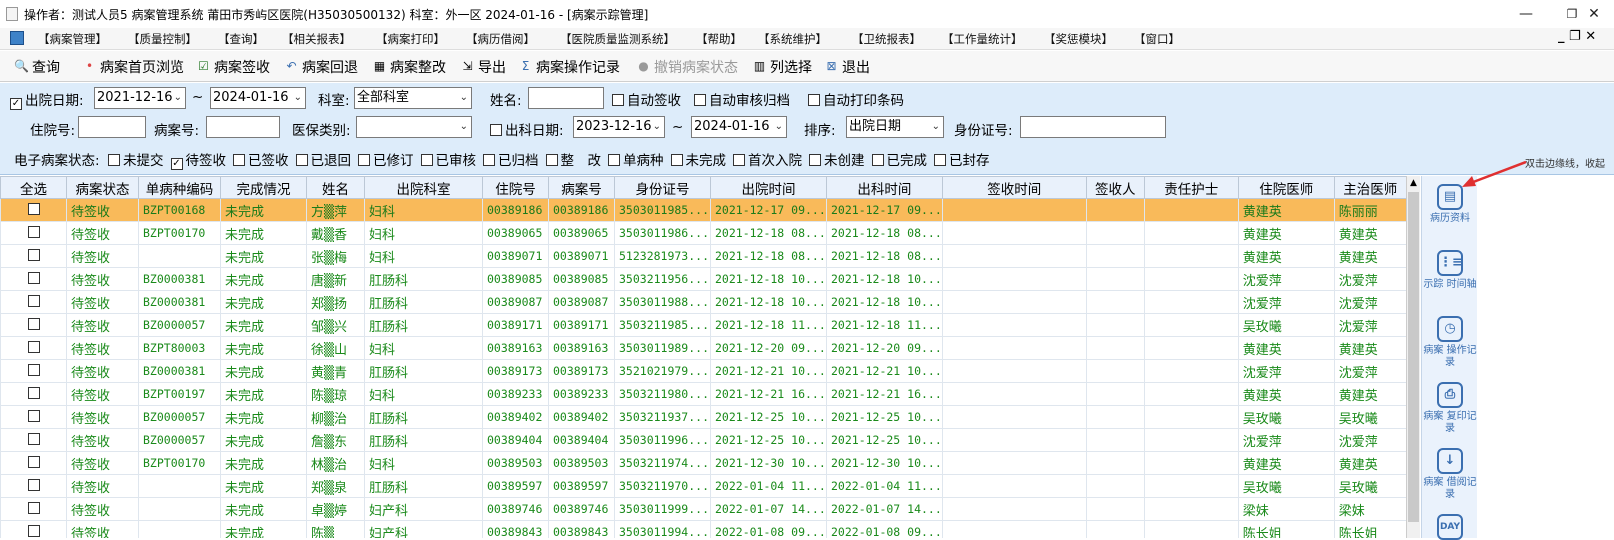 Image resolution: width=1614 pixels, height=540 pixels. I want to click on column-select-button: ▥ 列选择, so click(782, 66).